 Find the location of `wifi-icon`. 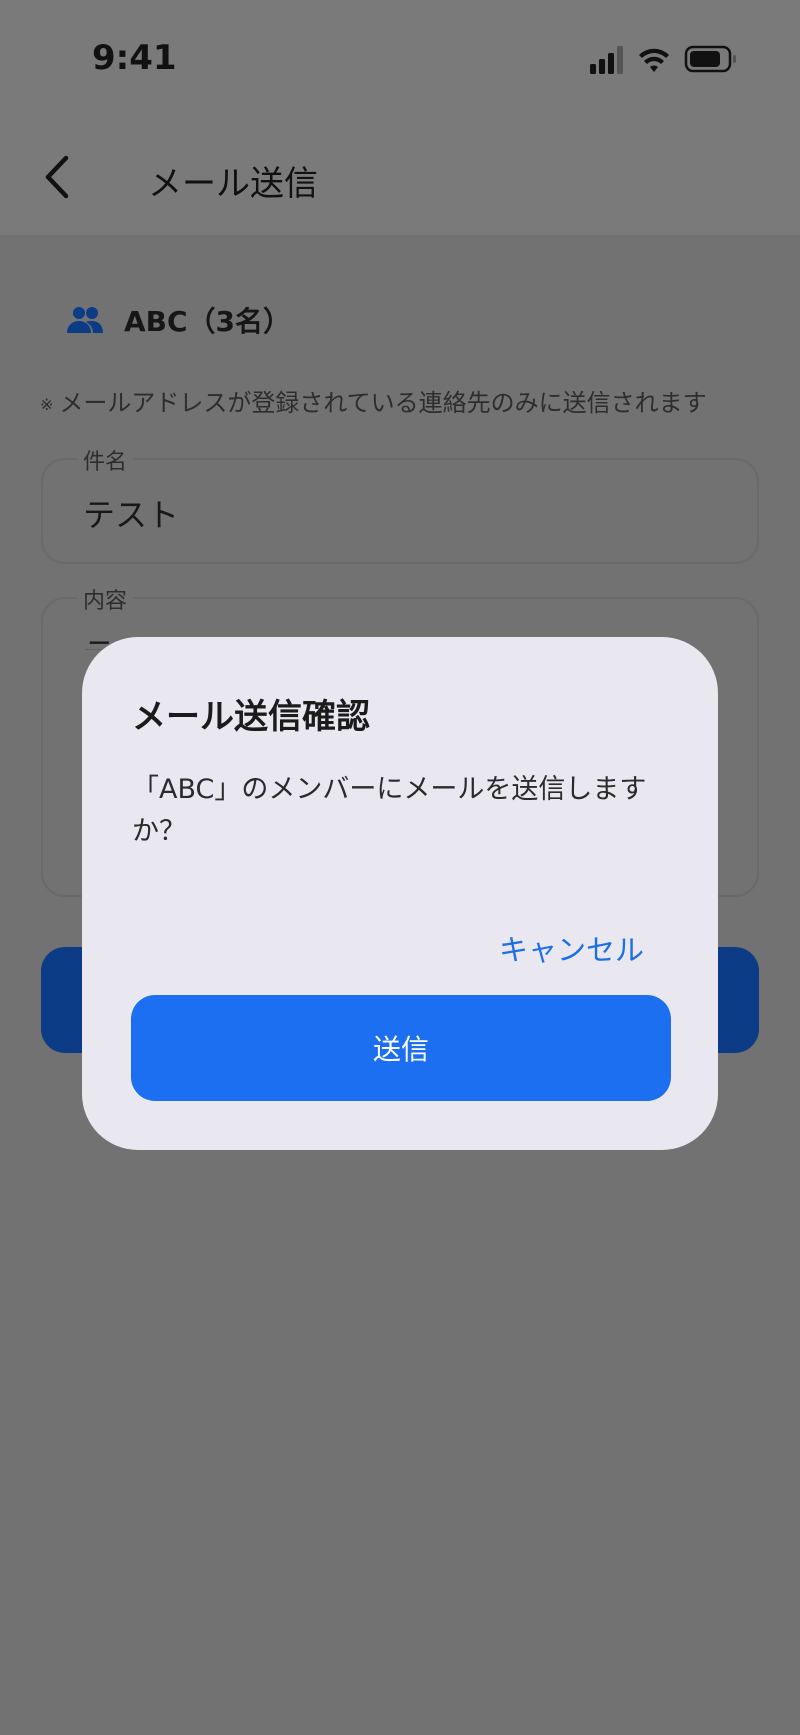

wifi-icon is located at coordinates (654, 60).